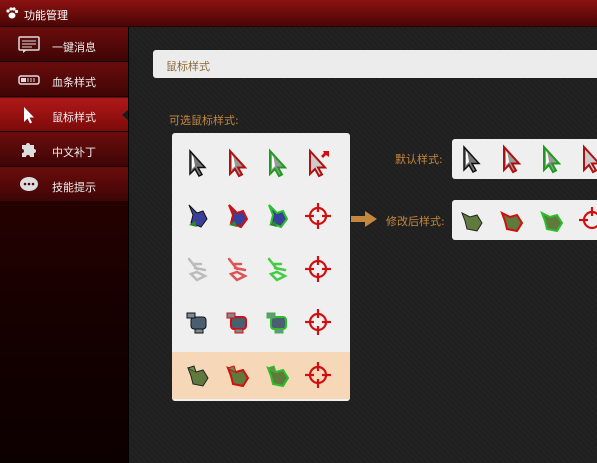 This screenshot has width=597, height=463. I want to click on sidebar-item-label: 中文补丁, so click(74, 152).